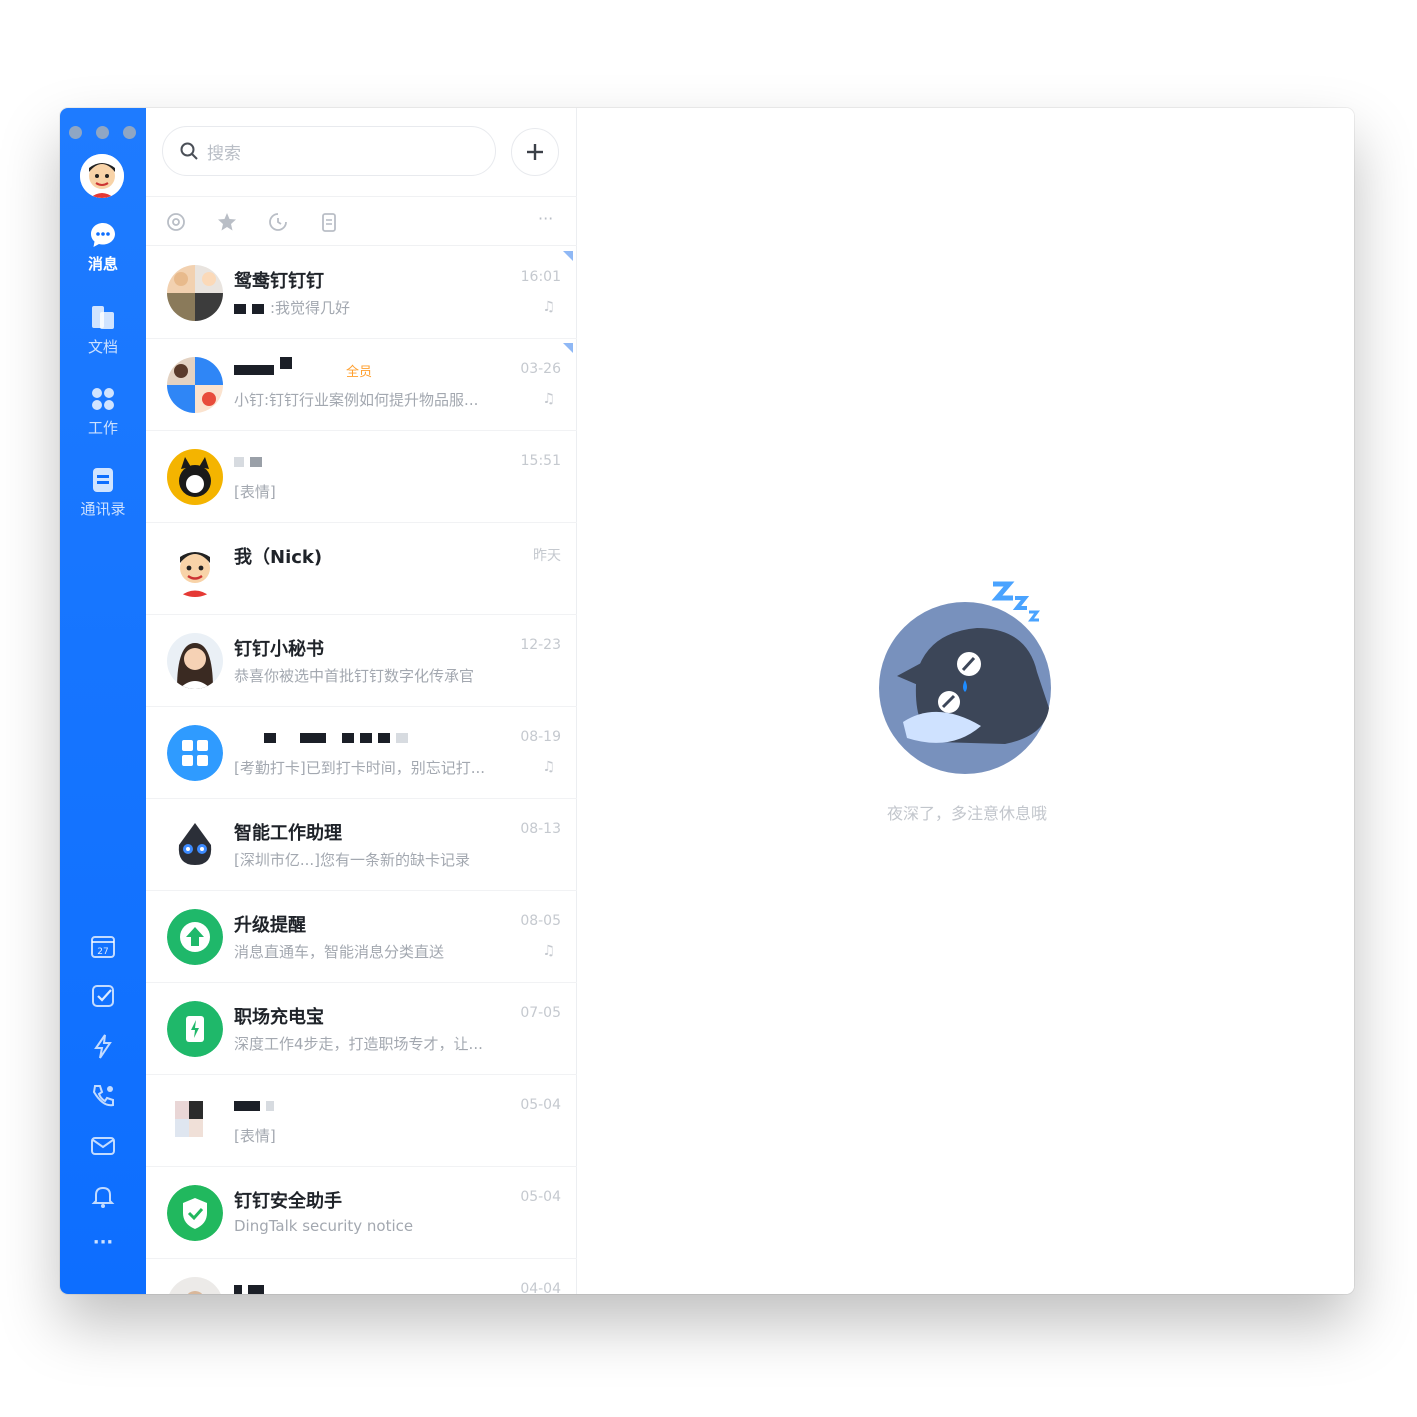  Describe the element at coordinates (354, 676) in the screenshot. I see `chat-preview: 恭喜你被选中首批钉钉数字化传承官` at that location.